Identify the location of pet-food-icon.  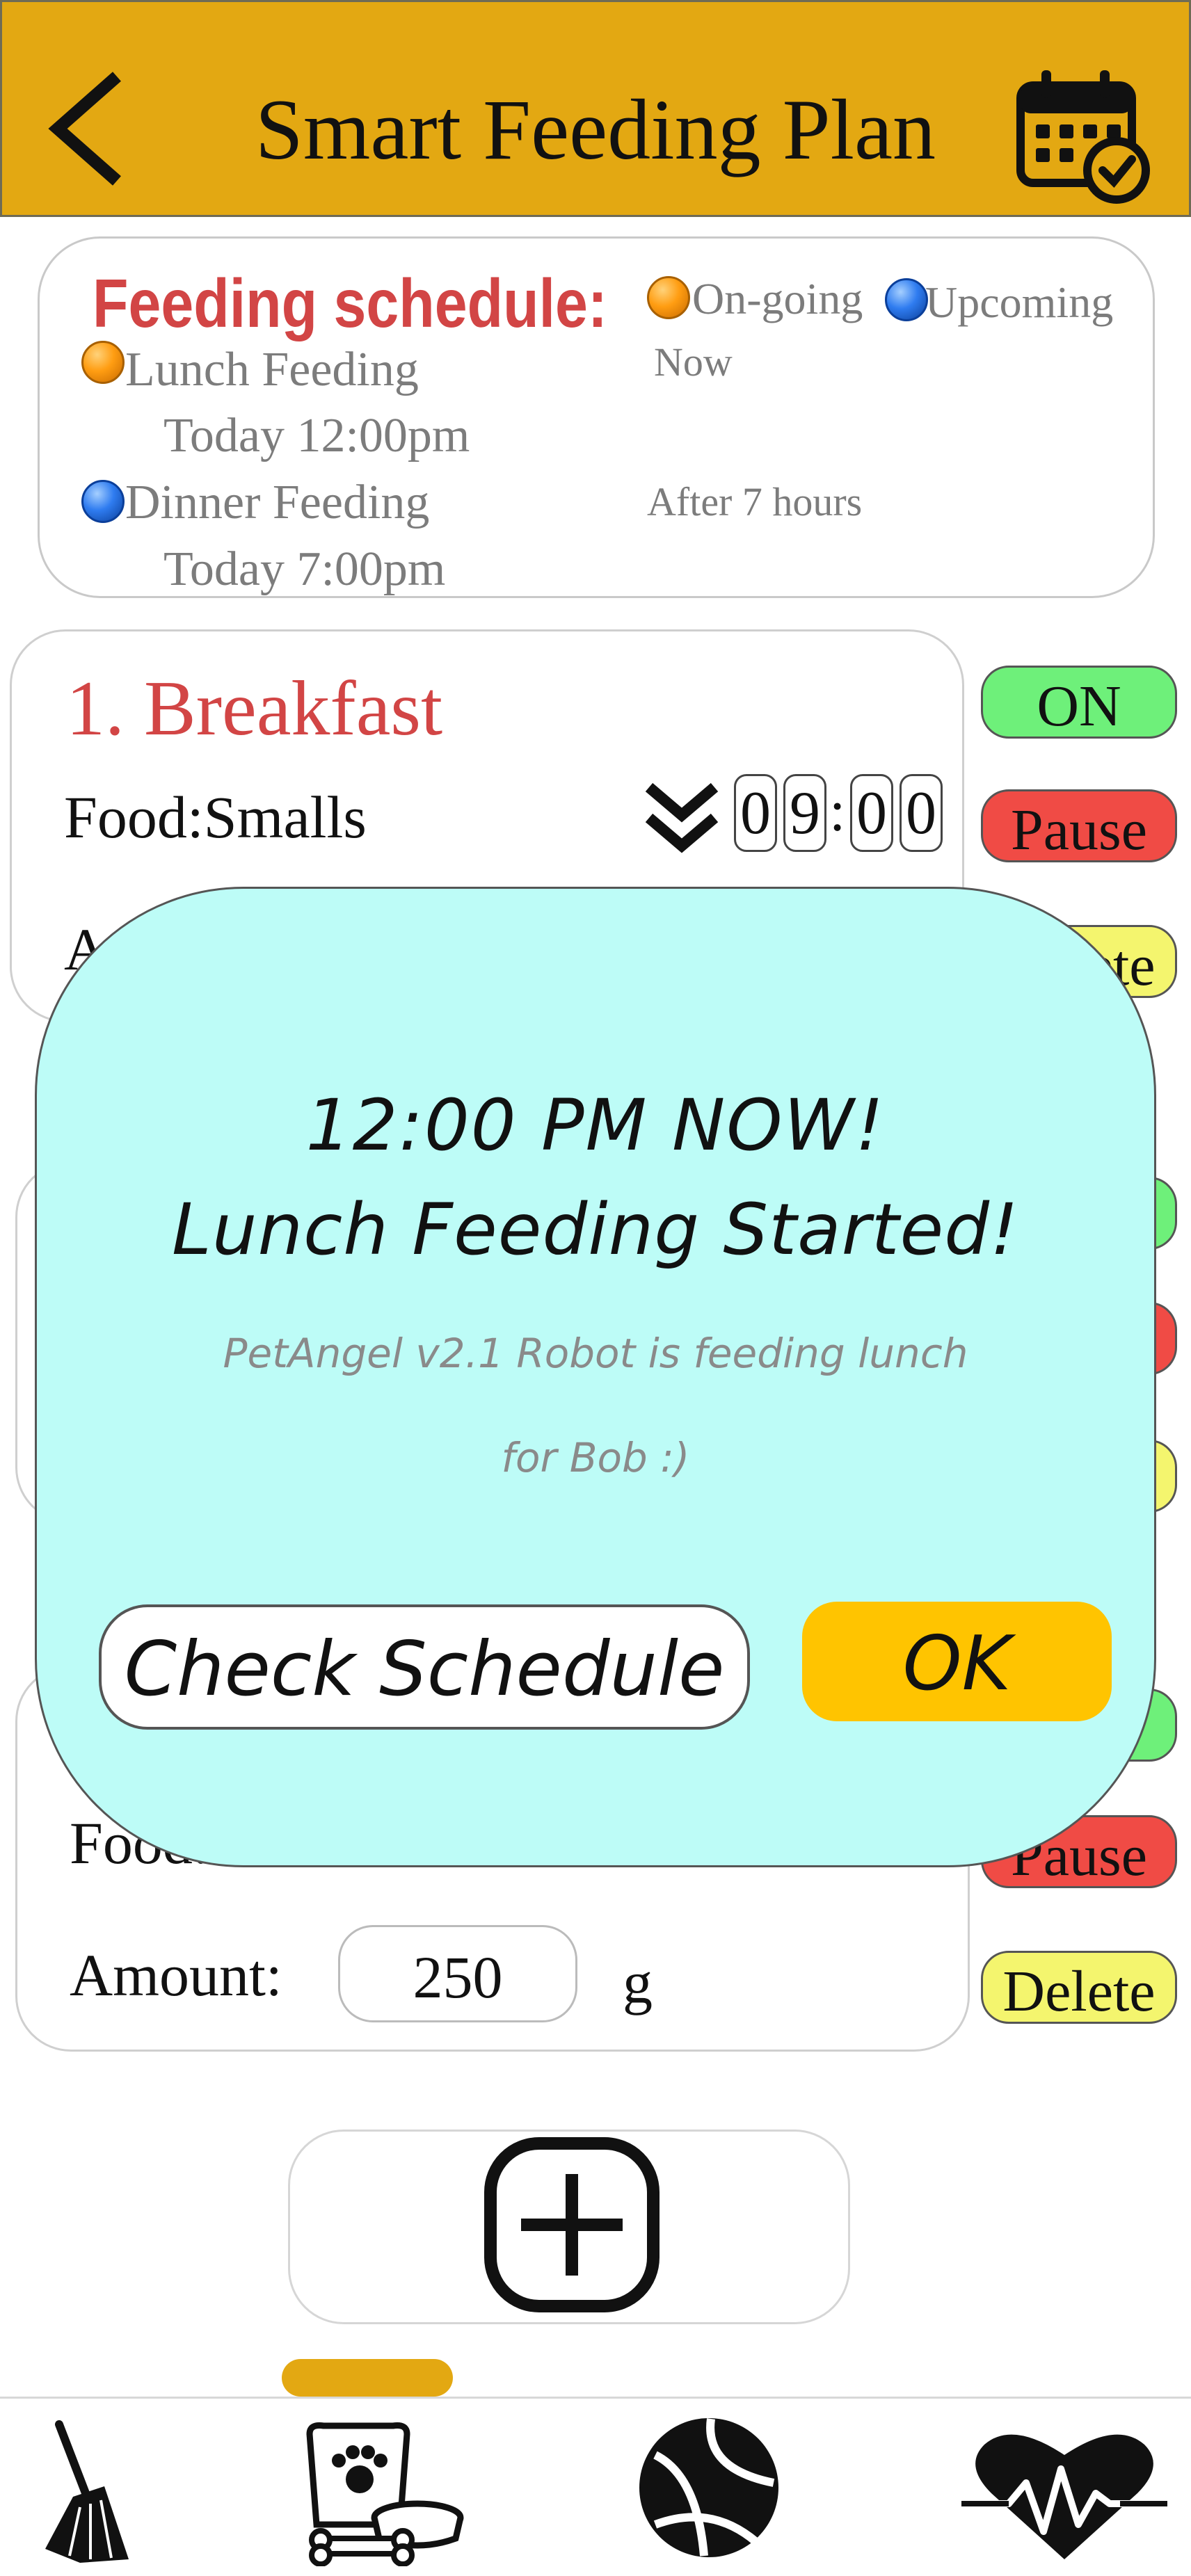
(381, 2493).